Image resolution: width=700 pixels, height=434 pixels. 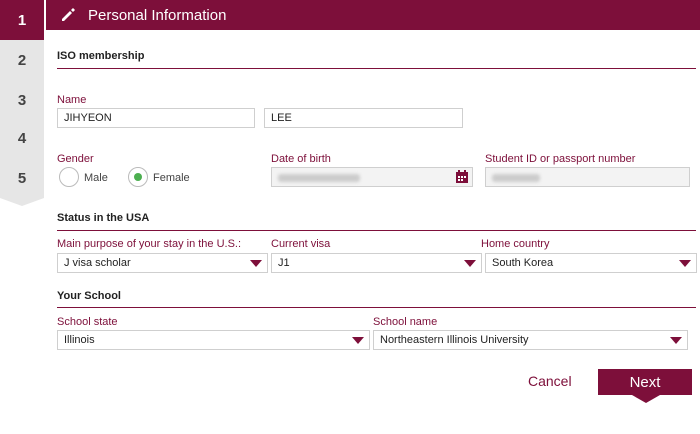 What do you see at coordinates (363, 118) in the screenshot?
I see `last-name-field: LEE` at bounding box center [363, 118].